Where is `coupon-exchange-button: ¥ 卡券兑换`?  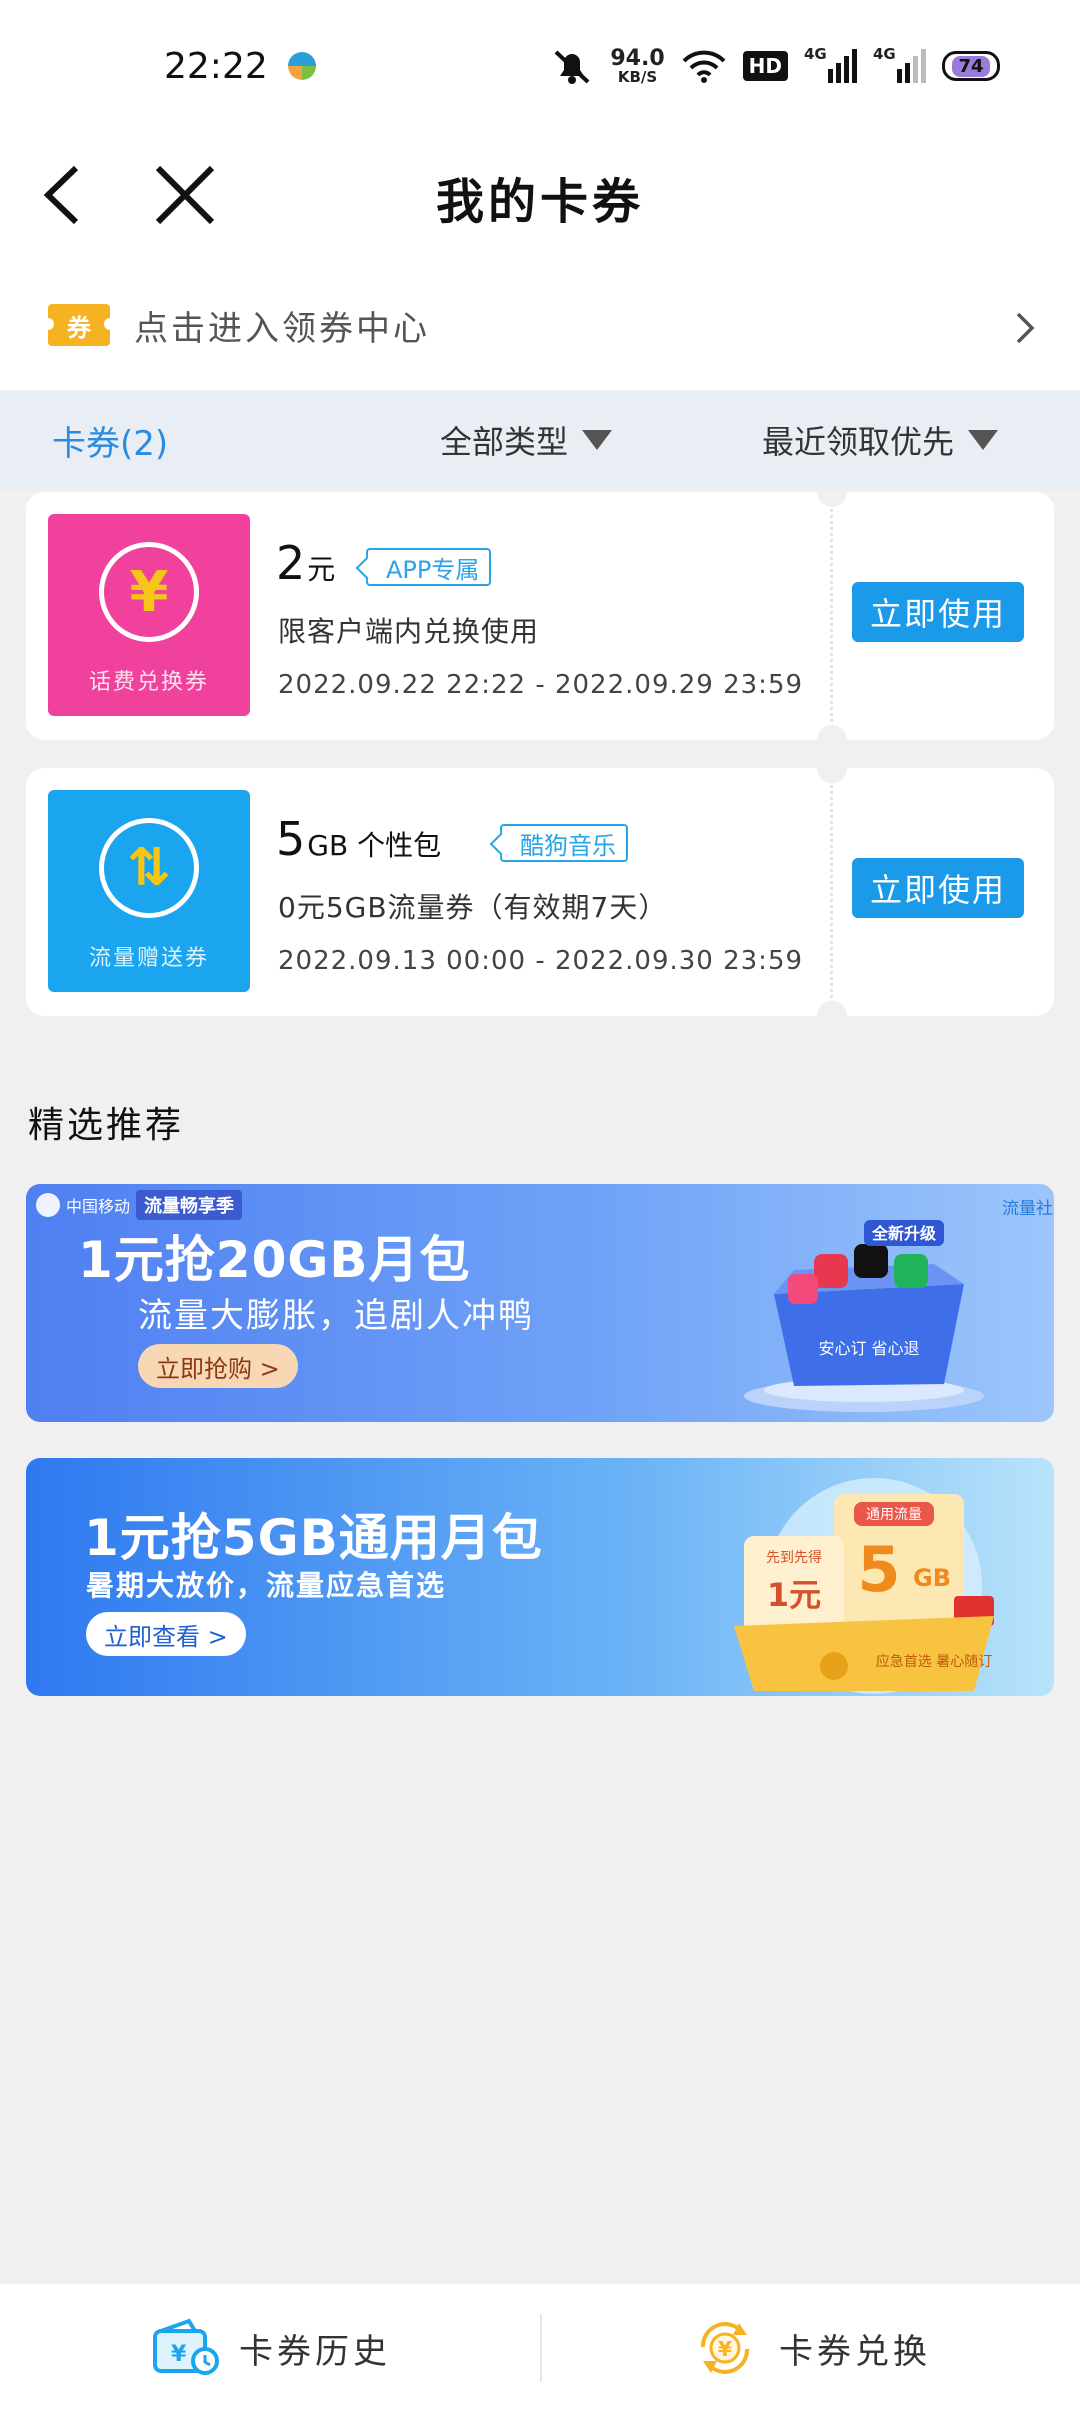
coupon-exchange-button: ¥ 卡券兑换 is located at coordinates (810, 2348).